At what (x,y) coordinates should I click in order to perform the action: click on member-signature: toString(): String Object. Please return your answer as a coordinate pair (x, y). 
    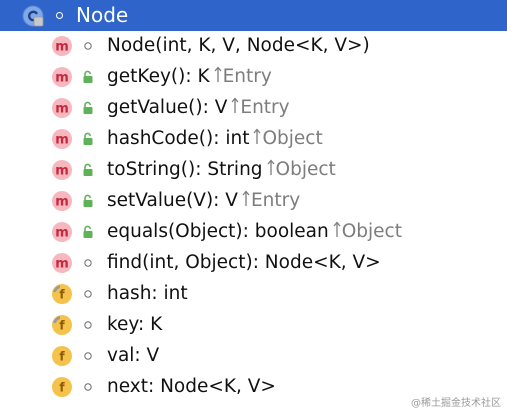
    Looking at the image, I should click on (221, 170).